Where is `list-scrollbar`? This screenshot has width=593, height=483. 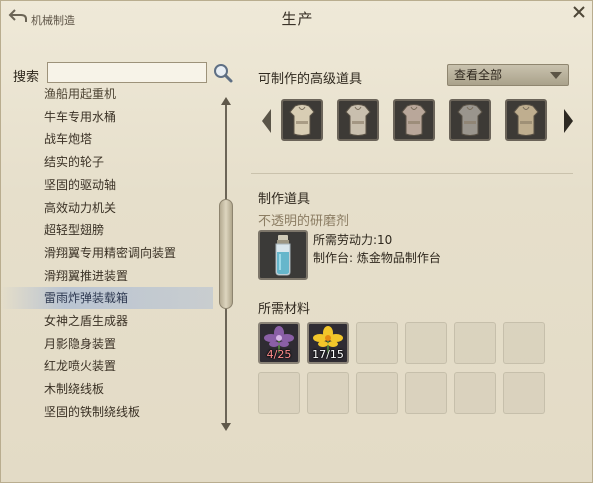
list-scrollbar is located at coordinates (226, 264).